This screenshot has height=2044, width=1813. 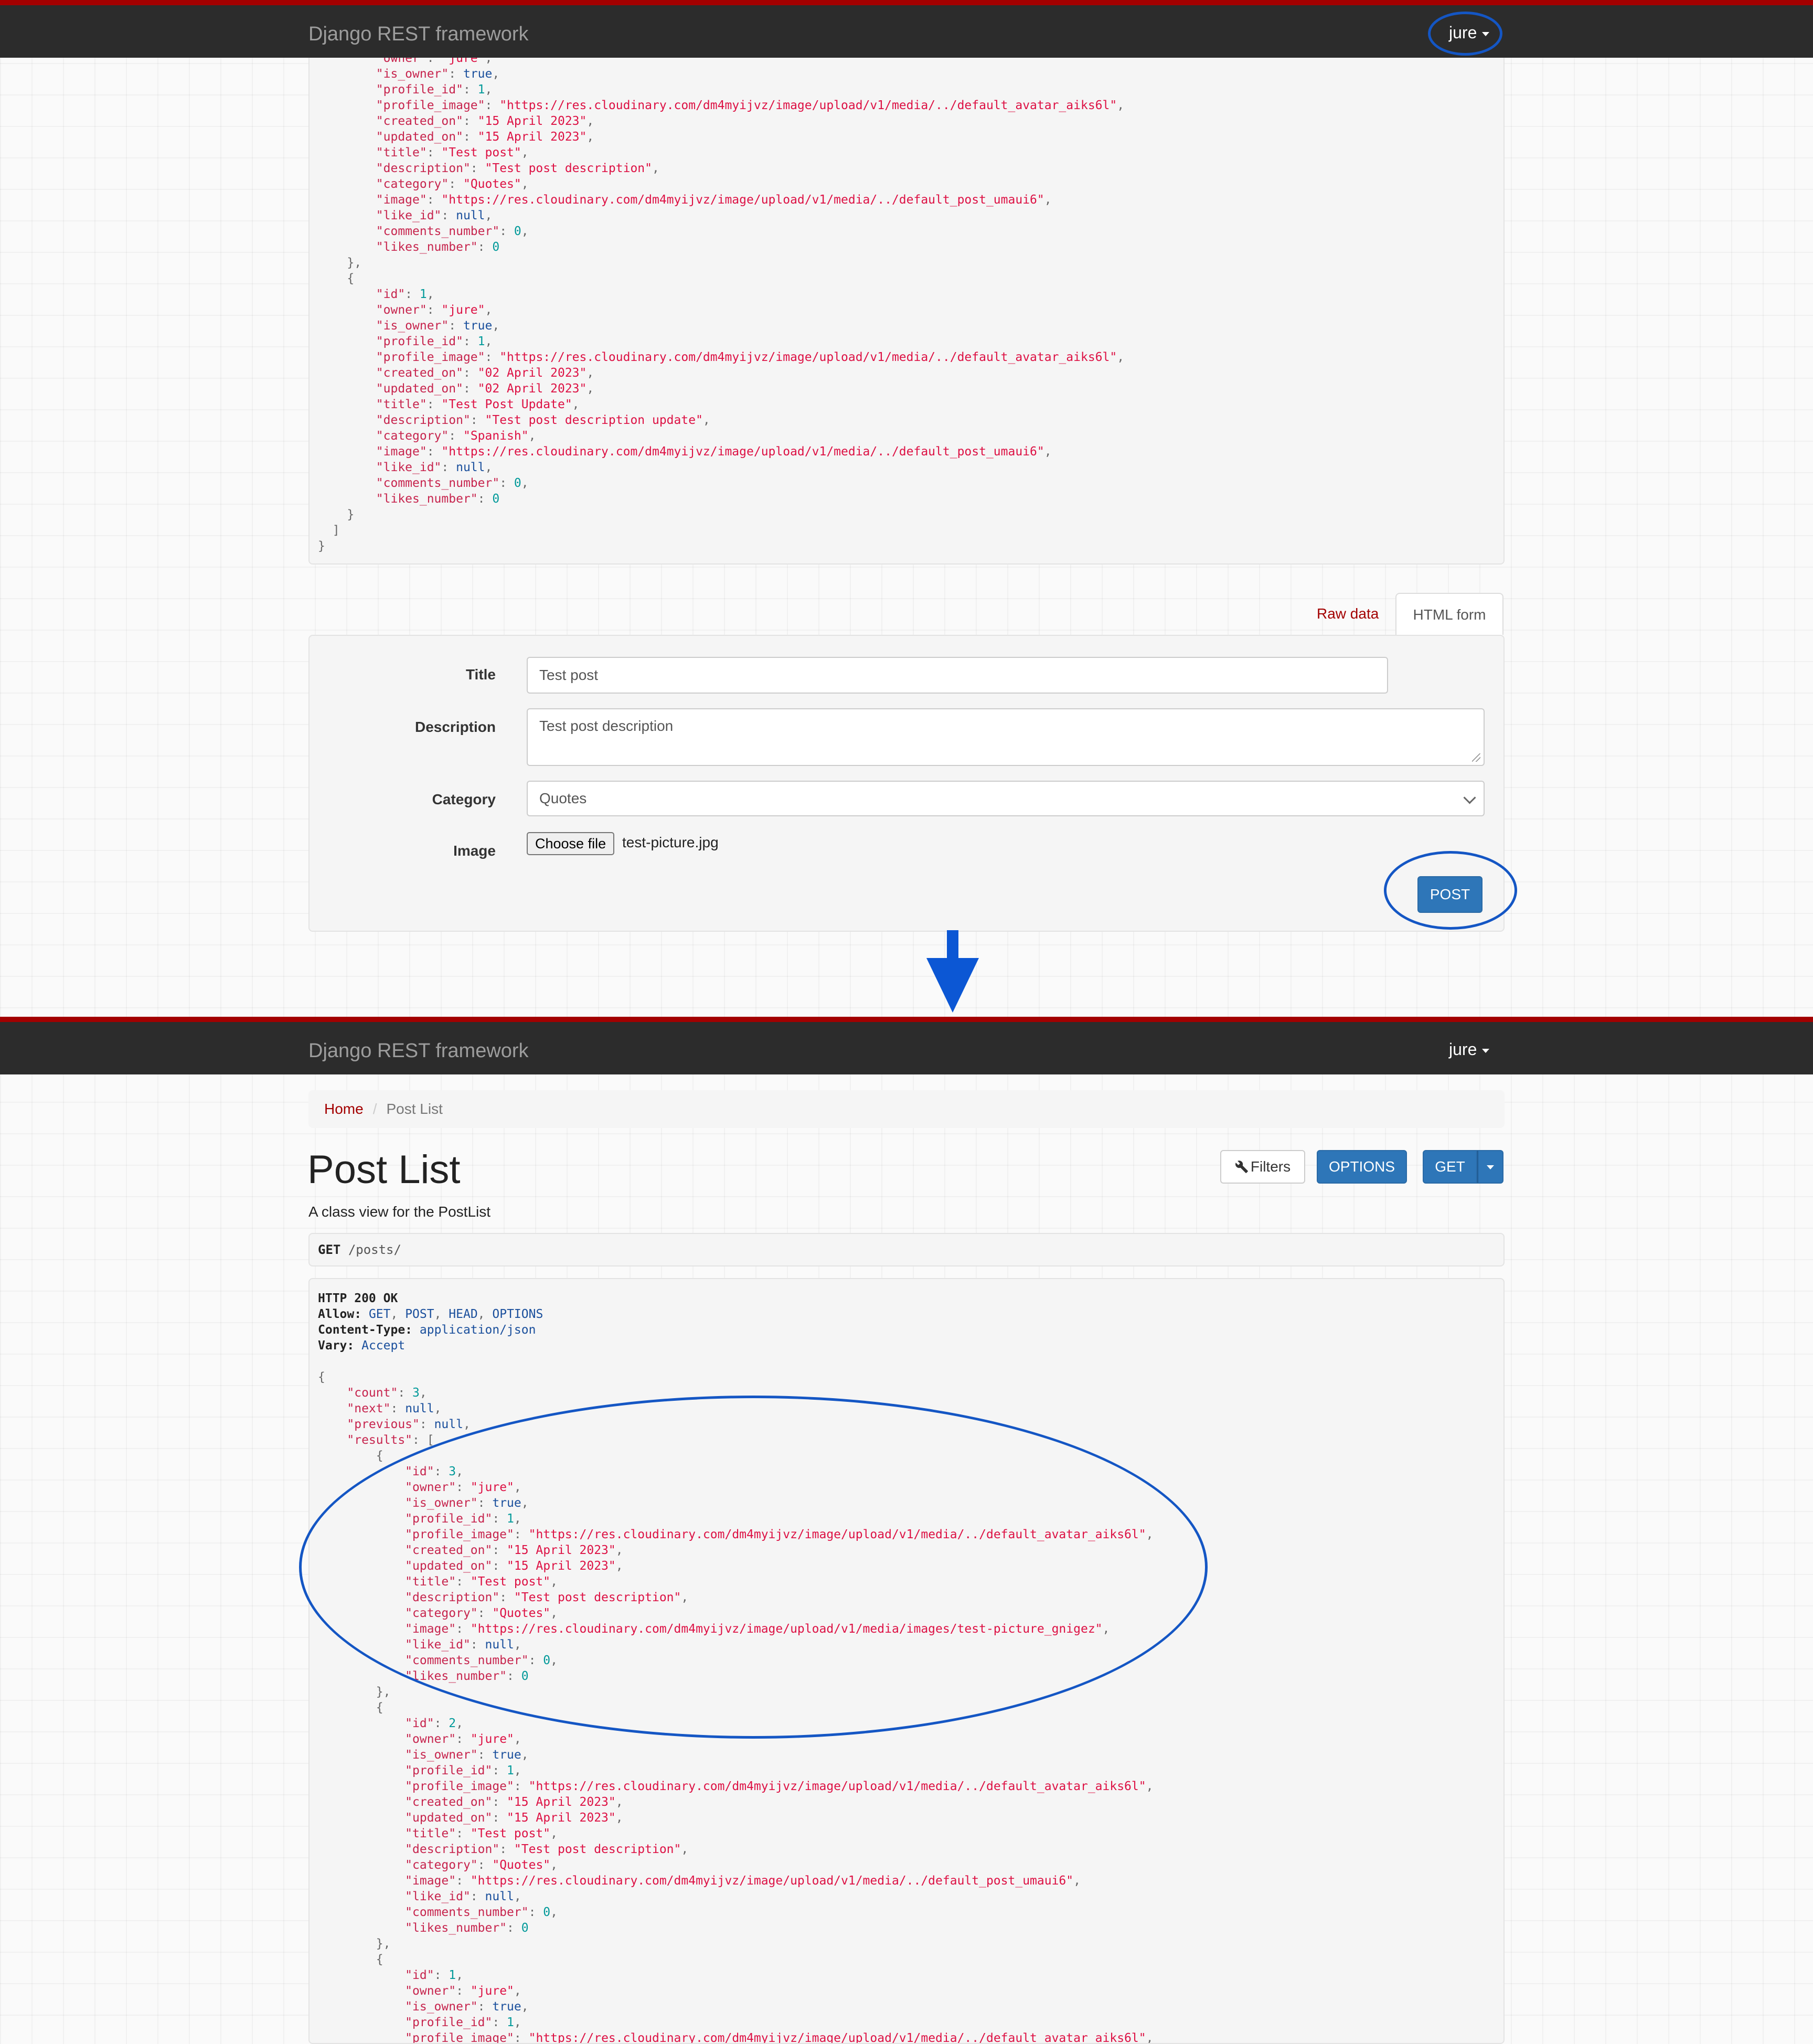 I want to click on description-textarea: Test post description, so click(x=1006, y=737).